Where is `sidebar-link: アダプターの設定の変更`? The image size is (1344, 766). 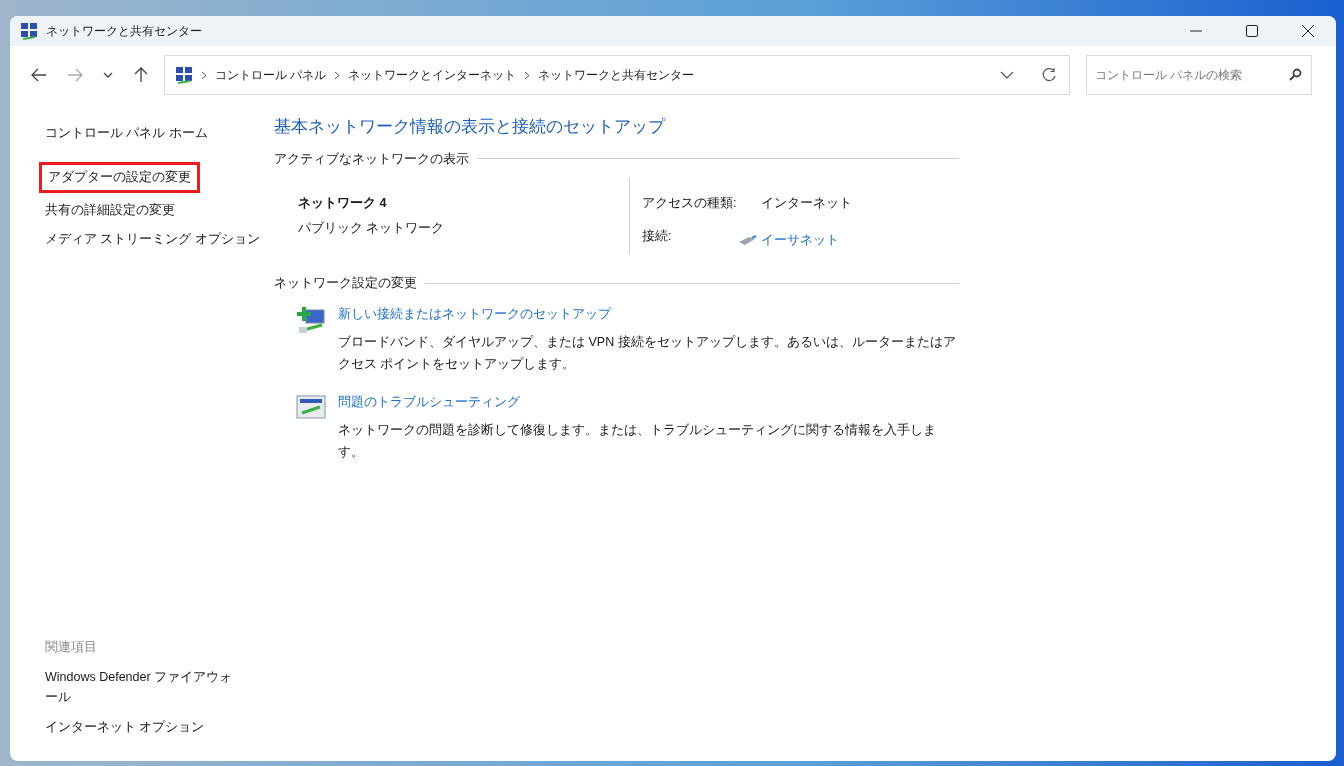 sidebar-link: アダプターの設定の変更 is located at coordinates (119, 177).